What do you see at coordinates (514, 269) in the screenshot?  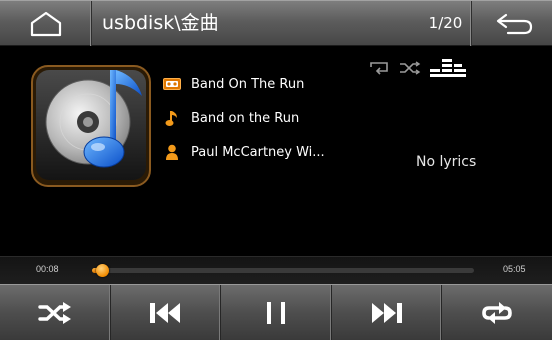 I see `total-time: 05:05` at bounding box center [514, 269].